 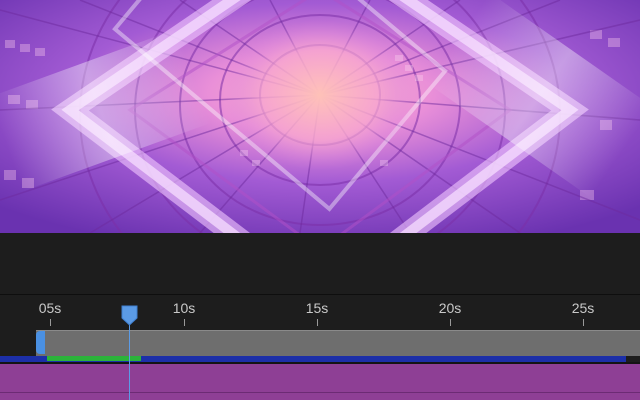 I want to click on layer-duration-bar, so click(x=320, y=382).